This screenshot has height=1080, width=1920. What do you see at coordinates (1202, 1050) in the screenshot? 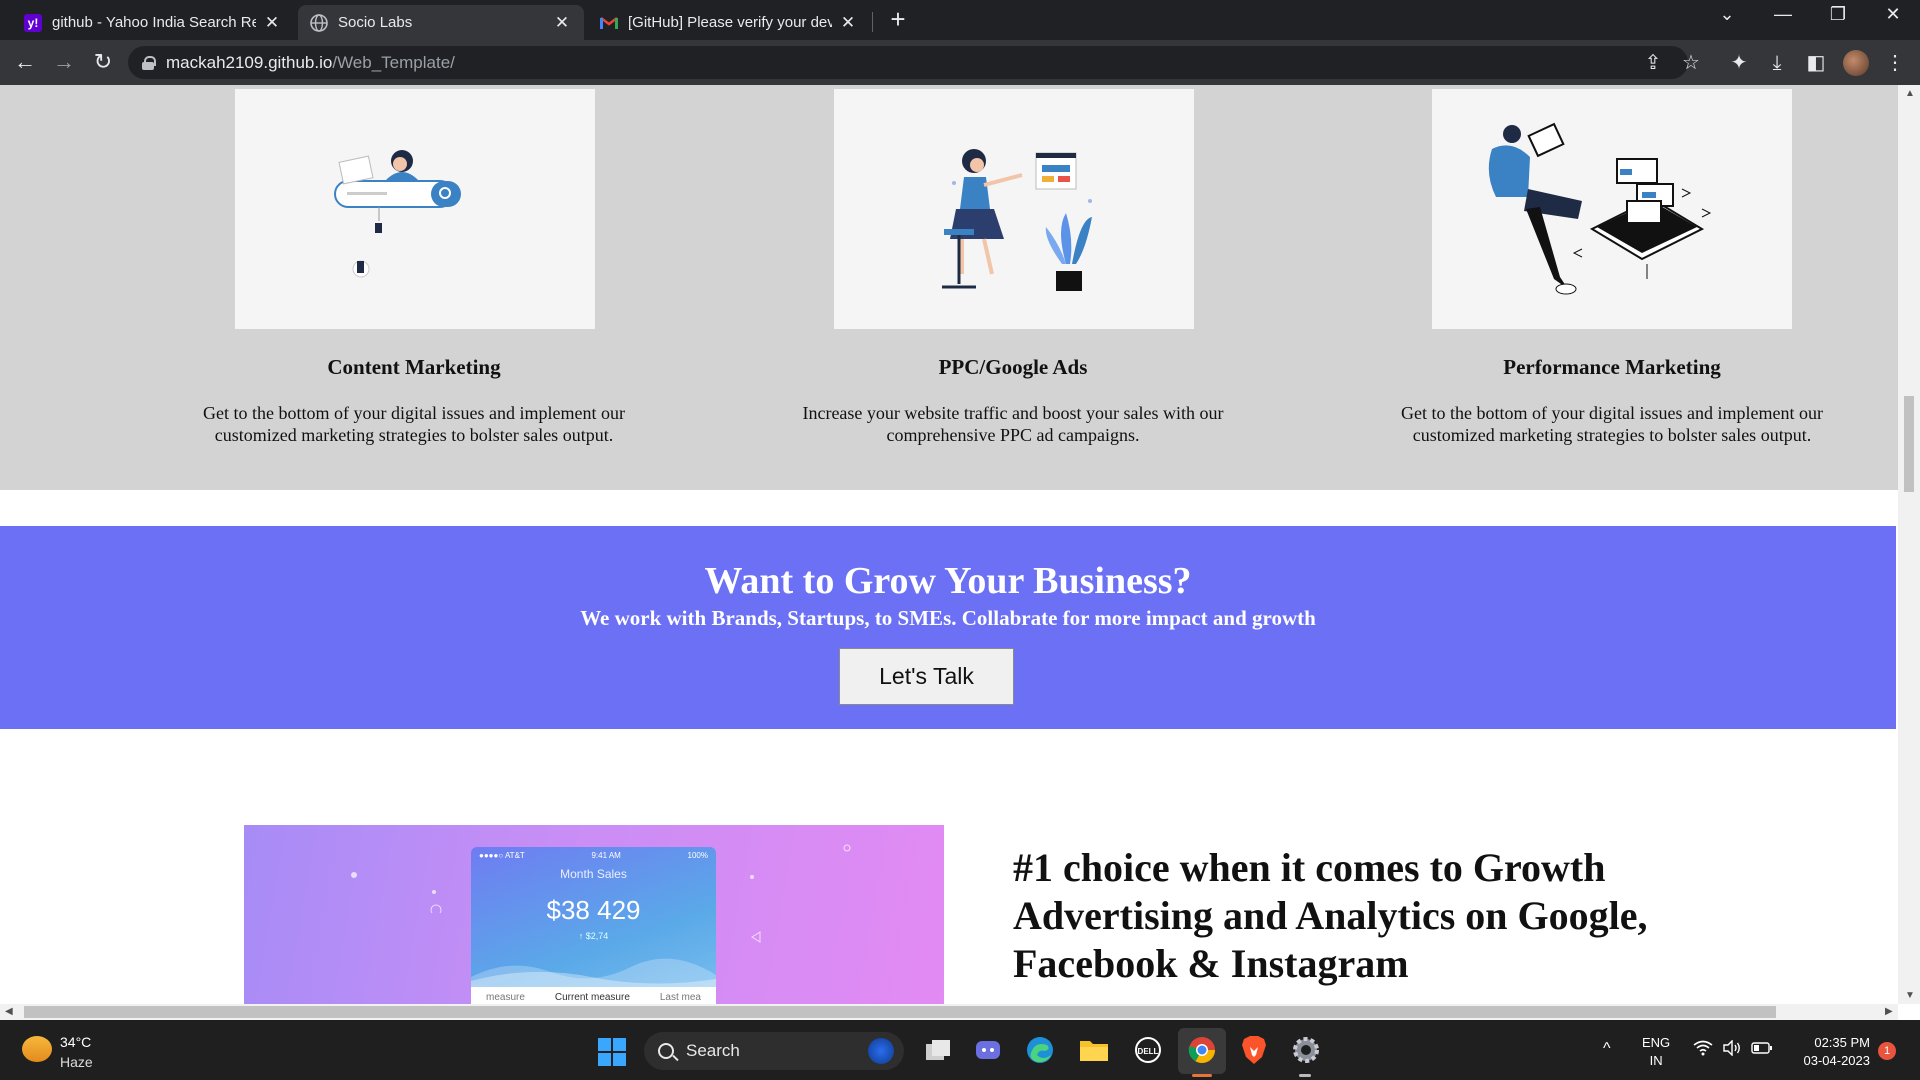
I see `chrome-icon` at bounding box center [1202, 1050].